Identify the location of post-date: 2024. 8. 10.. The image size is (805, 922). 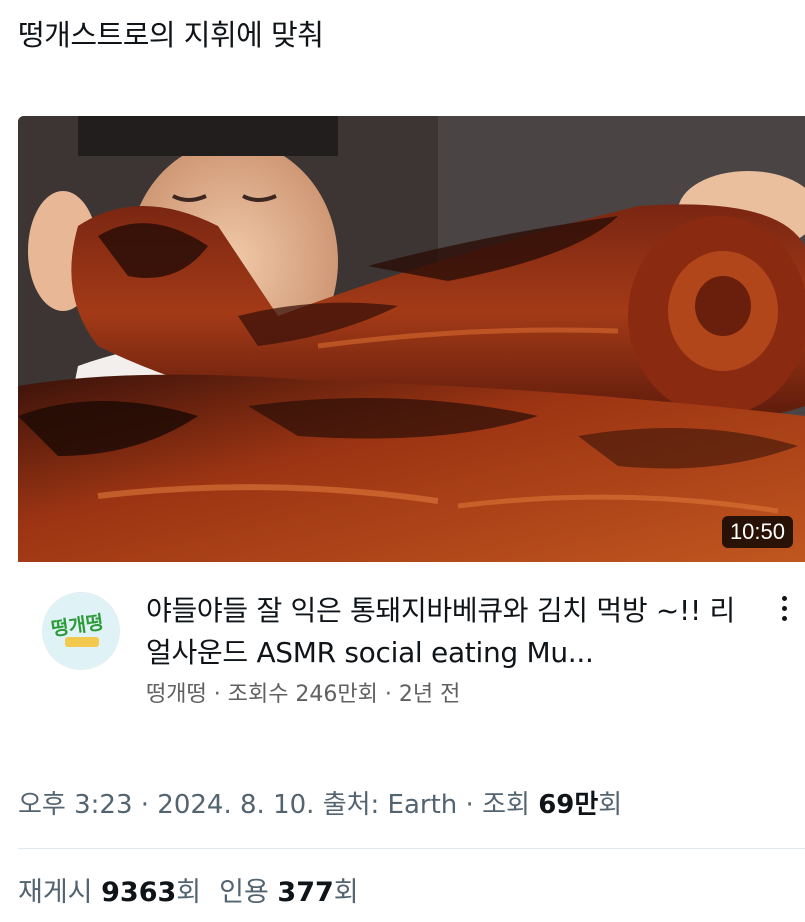
(235, 805).